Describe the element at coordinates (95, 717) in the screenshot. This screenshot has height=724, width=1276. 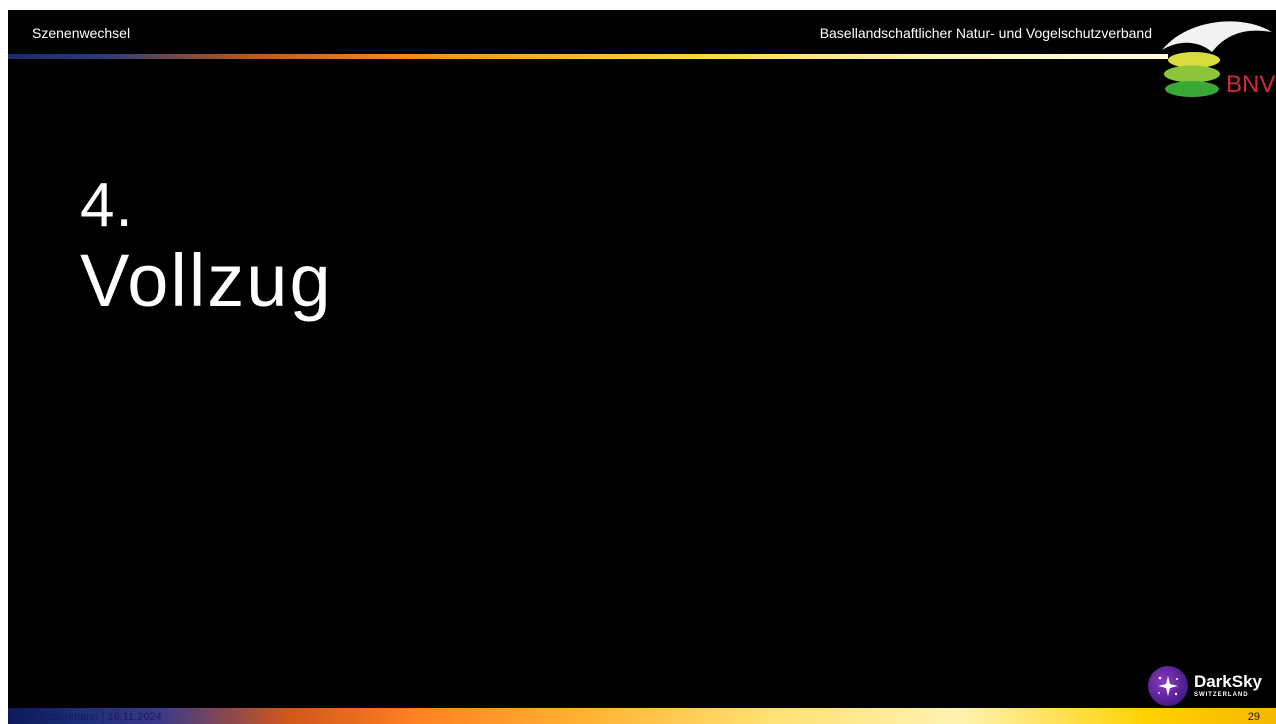
I see `footer-copyright: © Bodenmann | 16.11.2024` at that location.